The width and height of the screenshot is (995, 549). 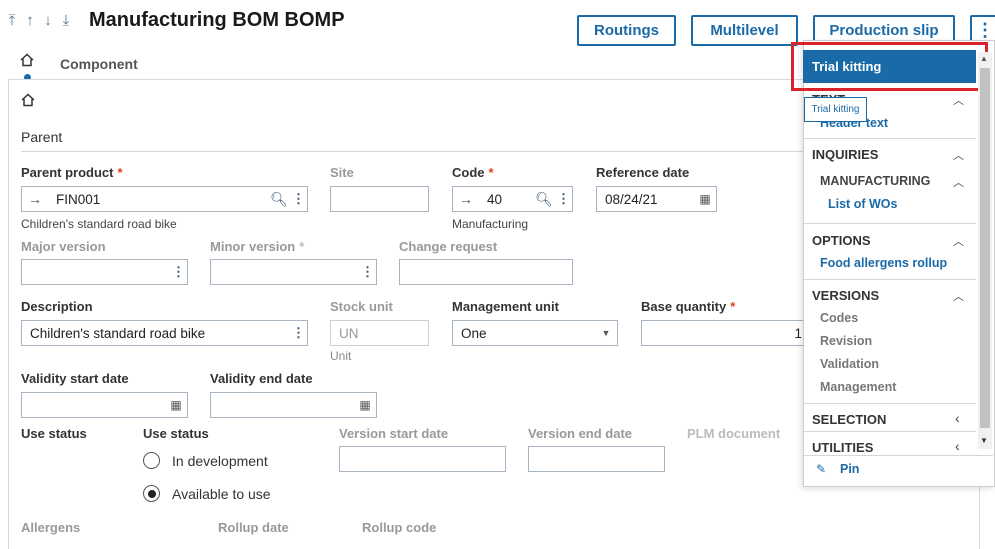 What do you see at coordinates (535, 333) in the screenshot?
I see `management-unit-select: One ▼` at bounding box center [535, 333].